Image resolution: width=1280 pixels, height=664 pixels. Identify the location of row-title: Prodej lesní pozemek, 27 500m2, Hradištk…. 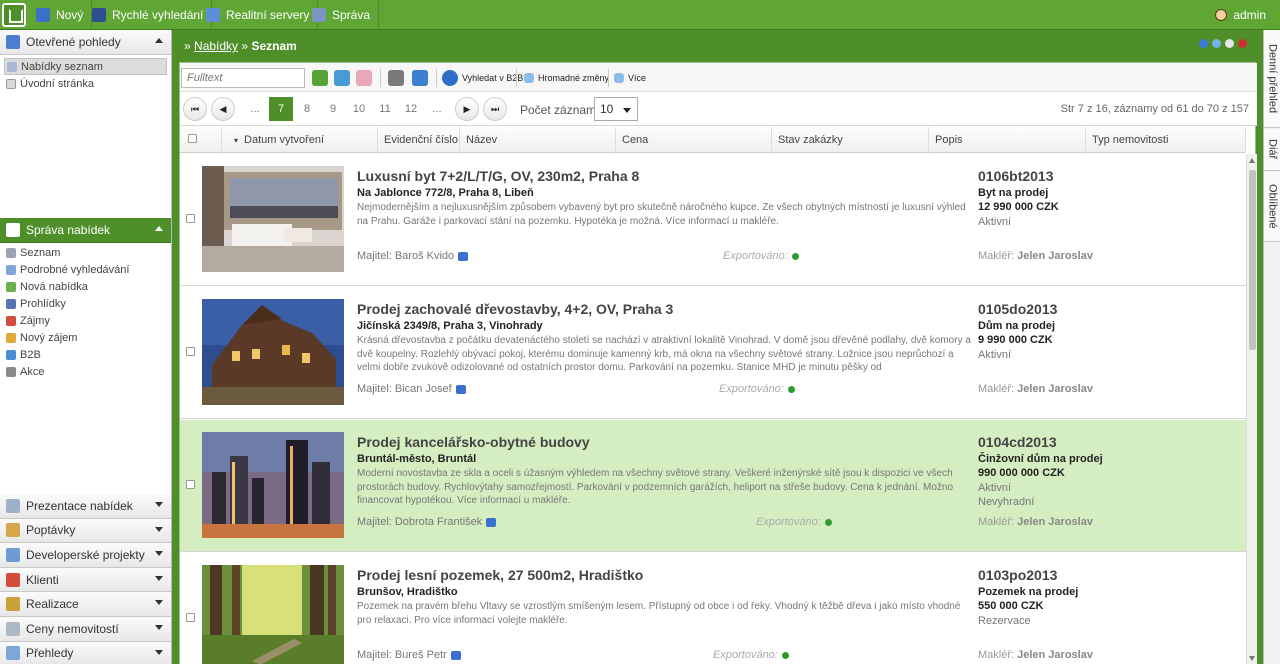
(500, 575).